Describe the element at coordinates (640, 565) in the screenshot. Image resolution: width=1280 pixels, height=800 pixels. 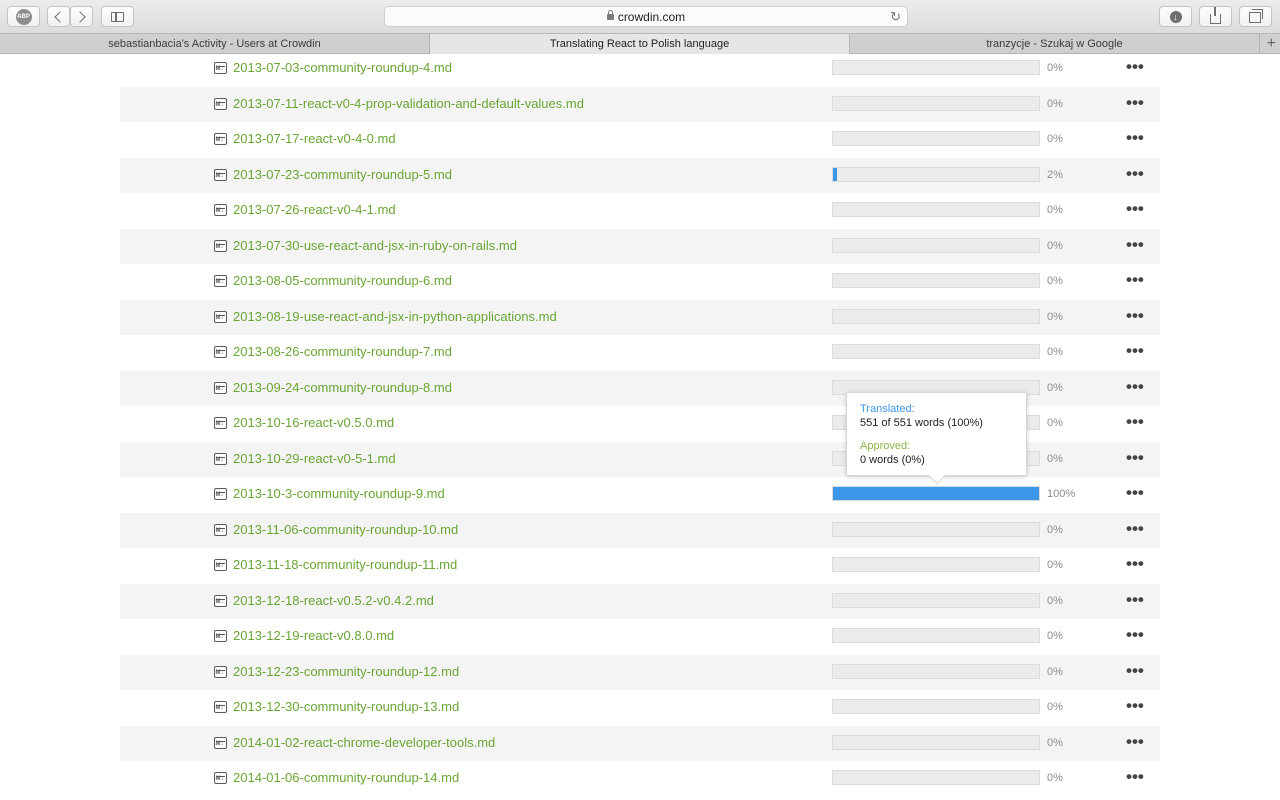
I see `file-row: 2013-11-18-community-roundup-11.md 0% •••` at that location.